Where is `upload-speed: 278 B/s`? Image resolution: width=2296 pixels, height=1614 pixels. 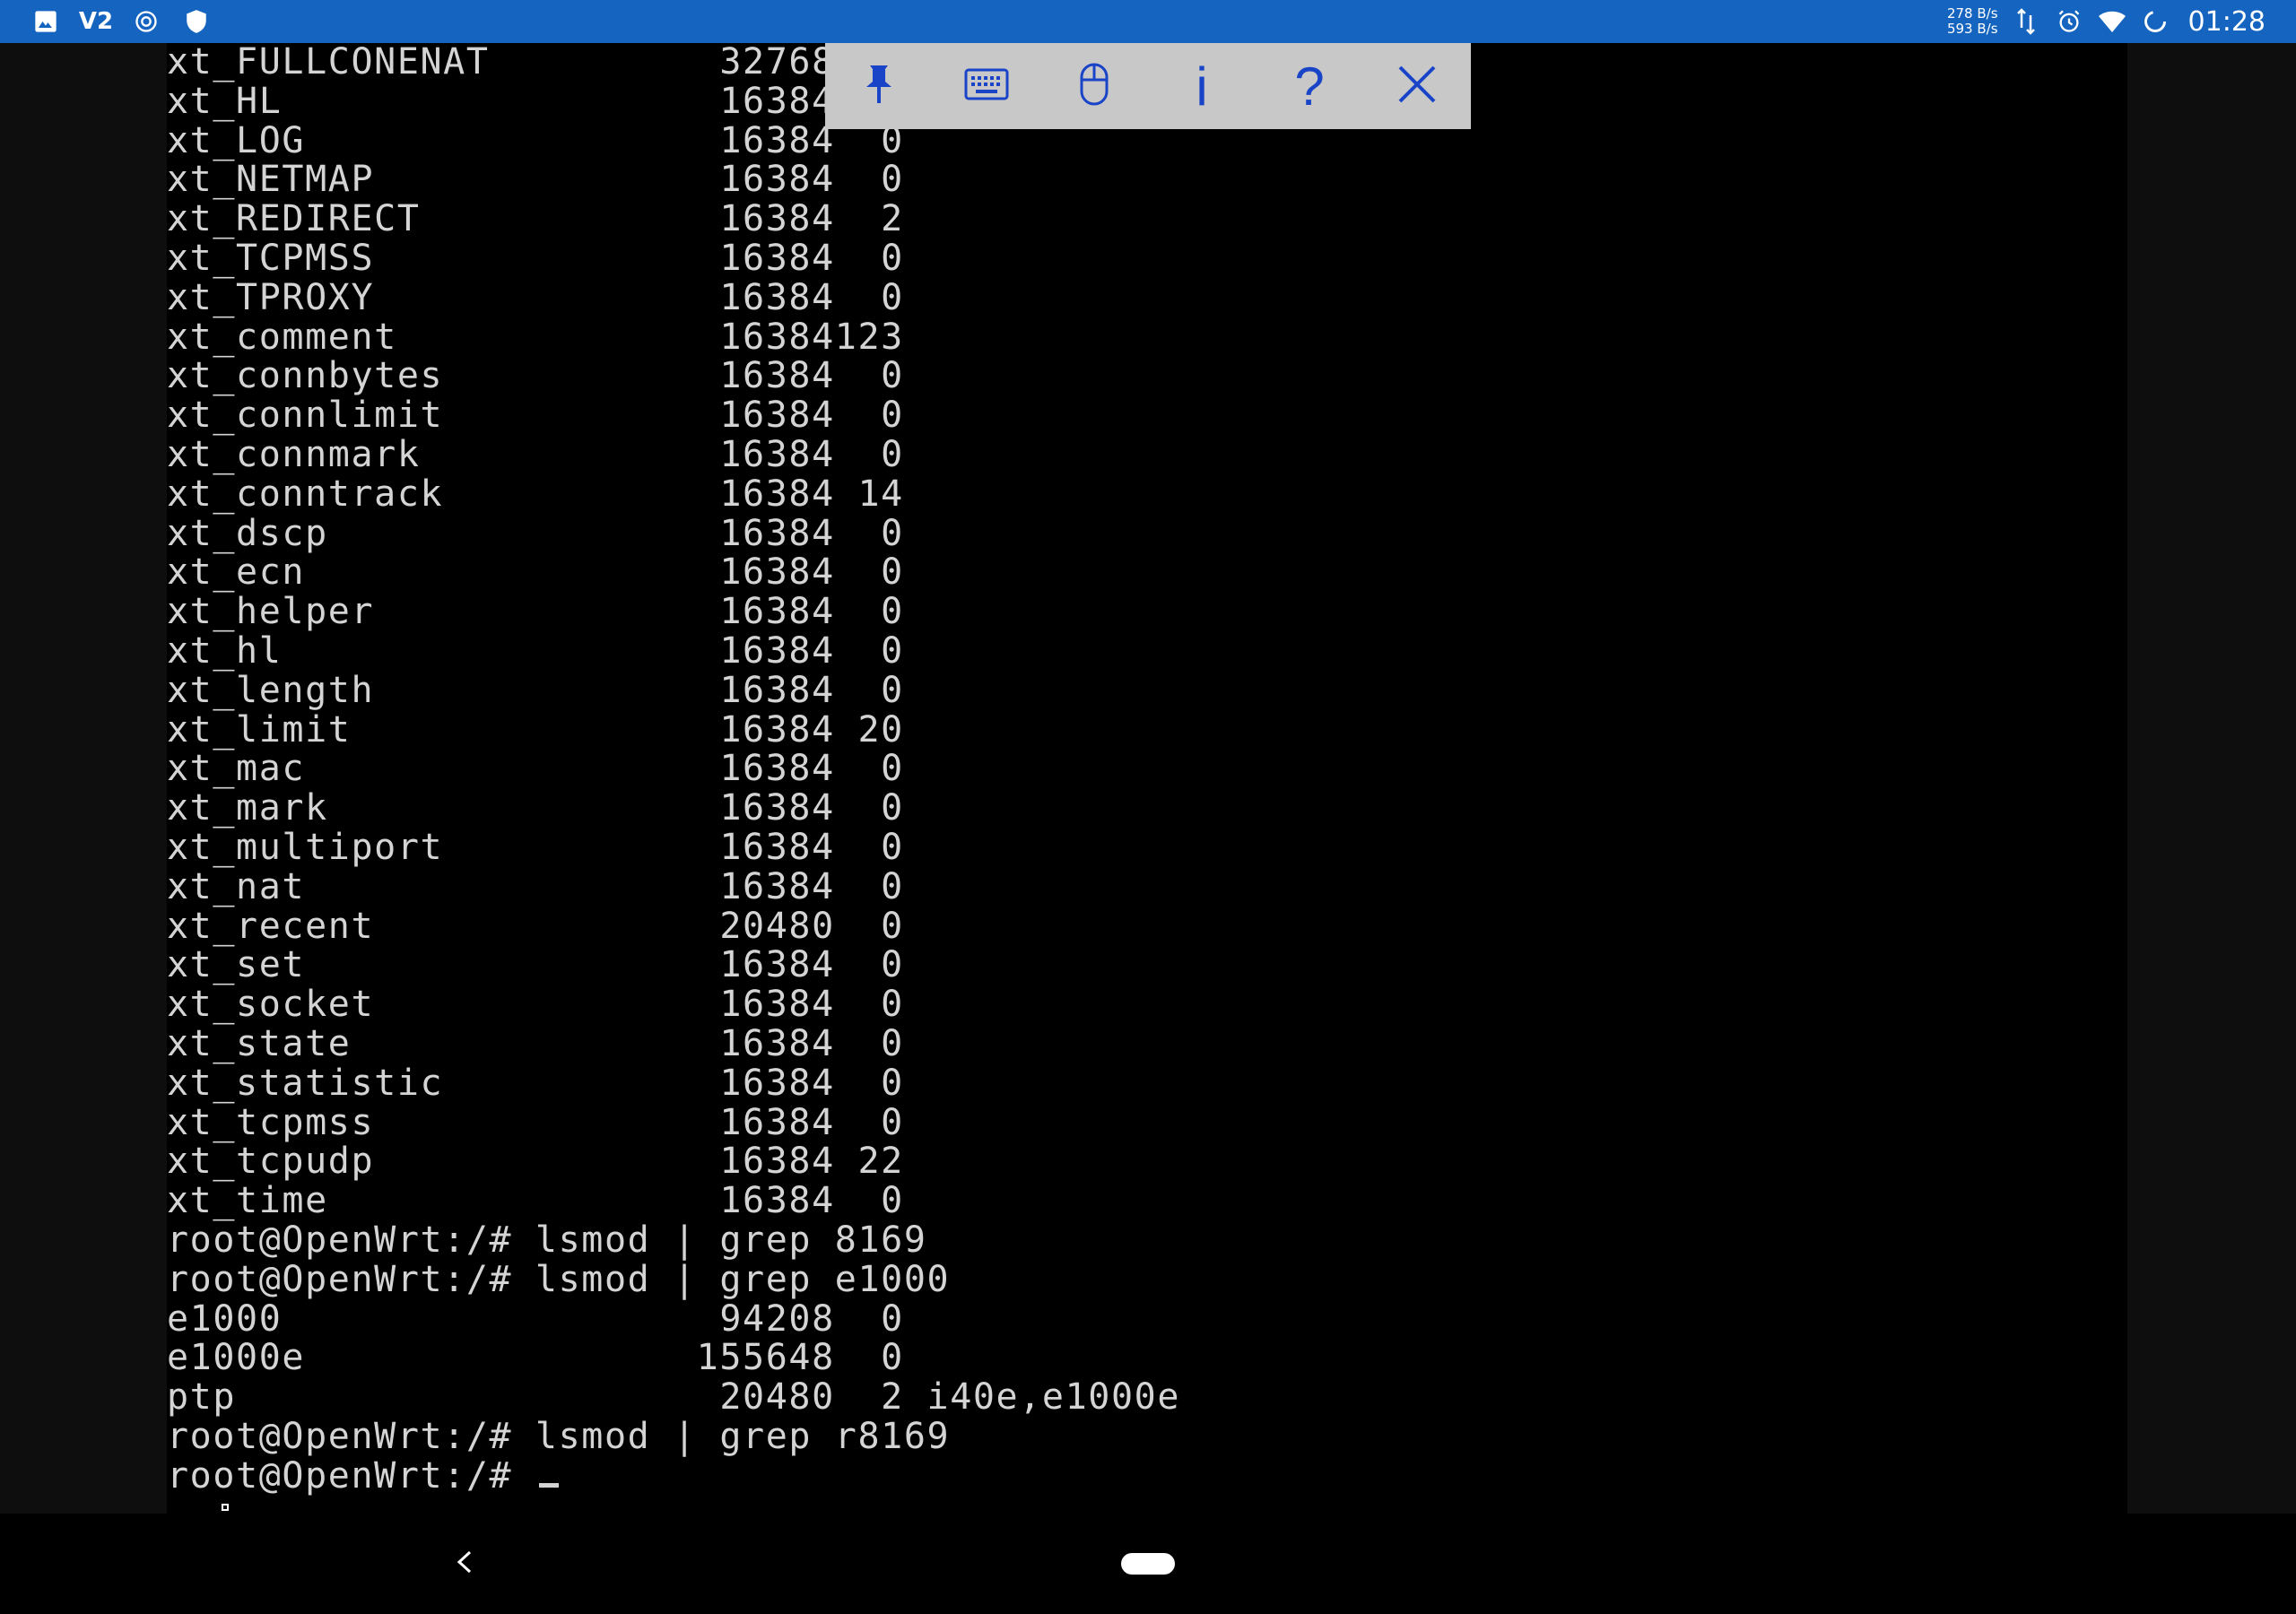
upload-speed: 278 B/s is located at coordinates (1972, 13).